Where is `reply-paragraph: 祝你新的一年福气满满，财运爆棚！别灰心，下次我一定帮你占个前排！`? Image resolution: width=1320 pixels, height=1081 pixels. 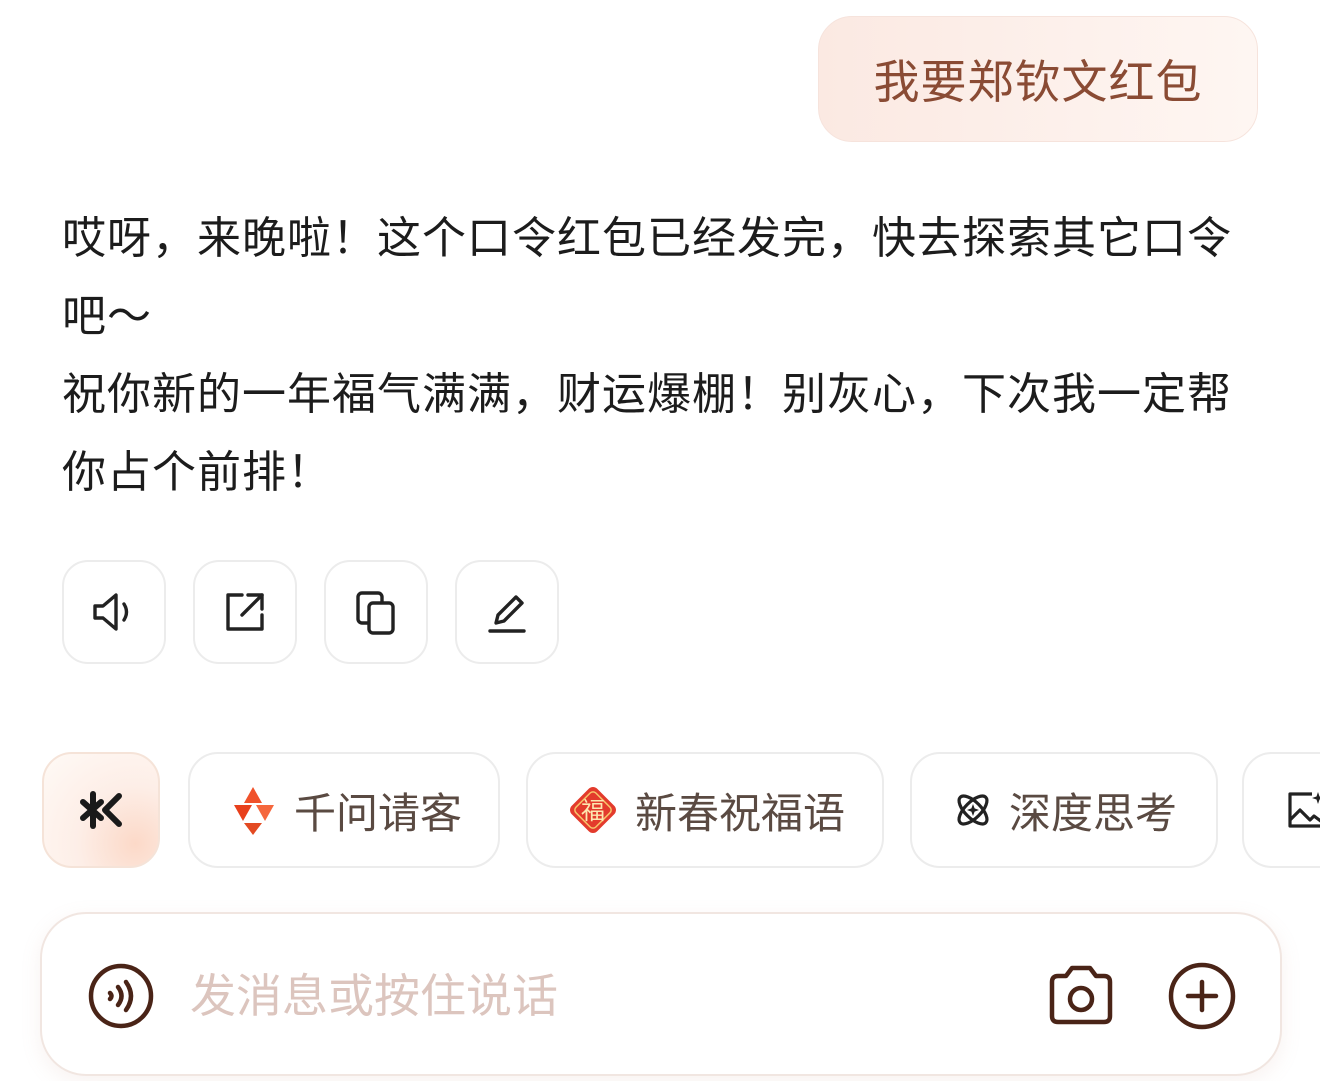 reply-paragraph: 祝你新的一年福气满满，财运爆棚！别灰心，下次我一定帮你占个前排！ is located at coordinates (647, 433).